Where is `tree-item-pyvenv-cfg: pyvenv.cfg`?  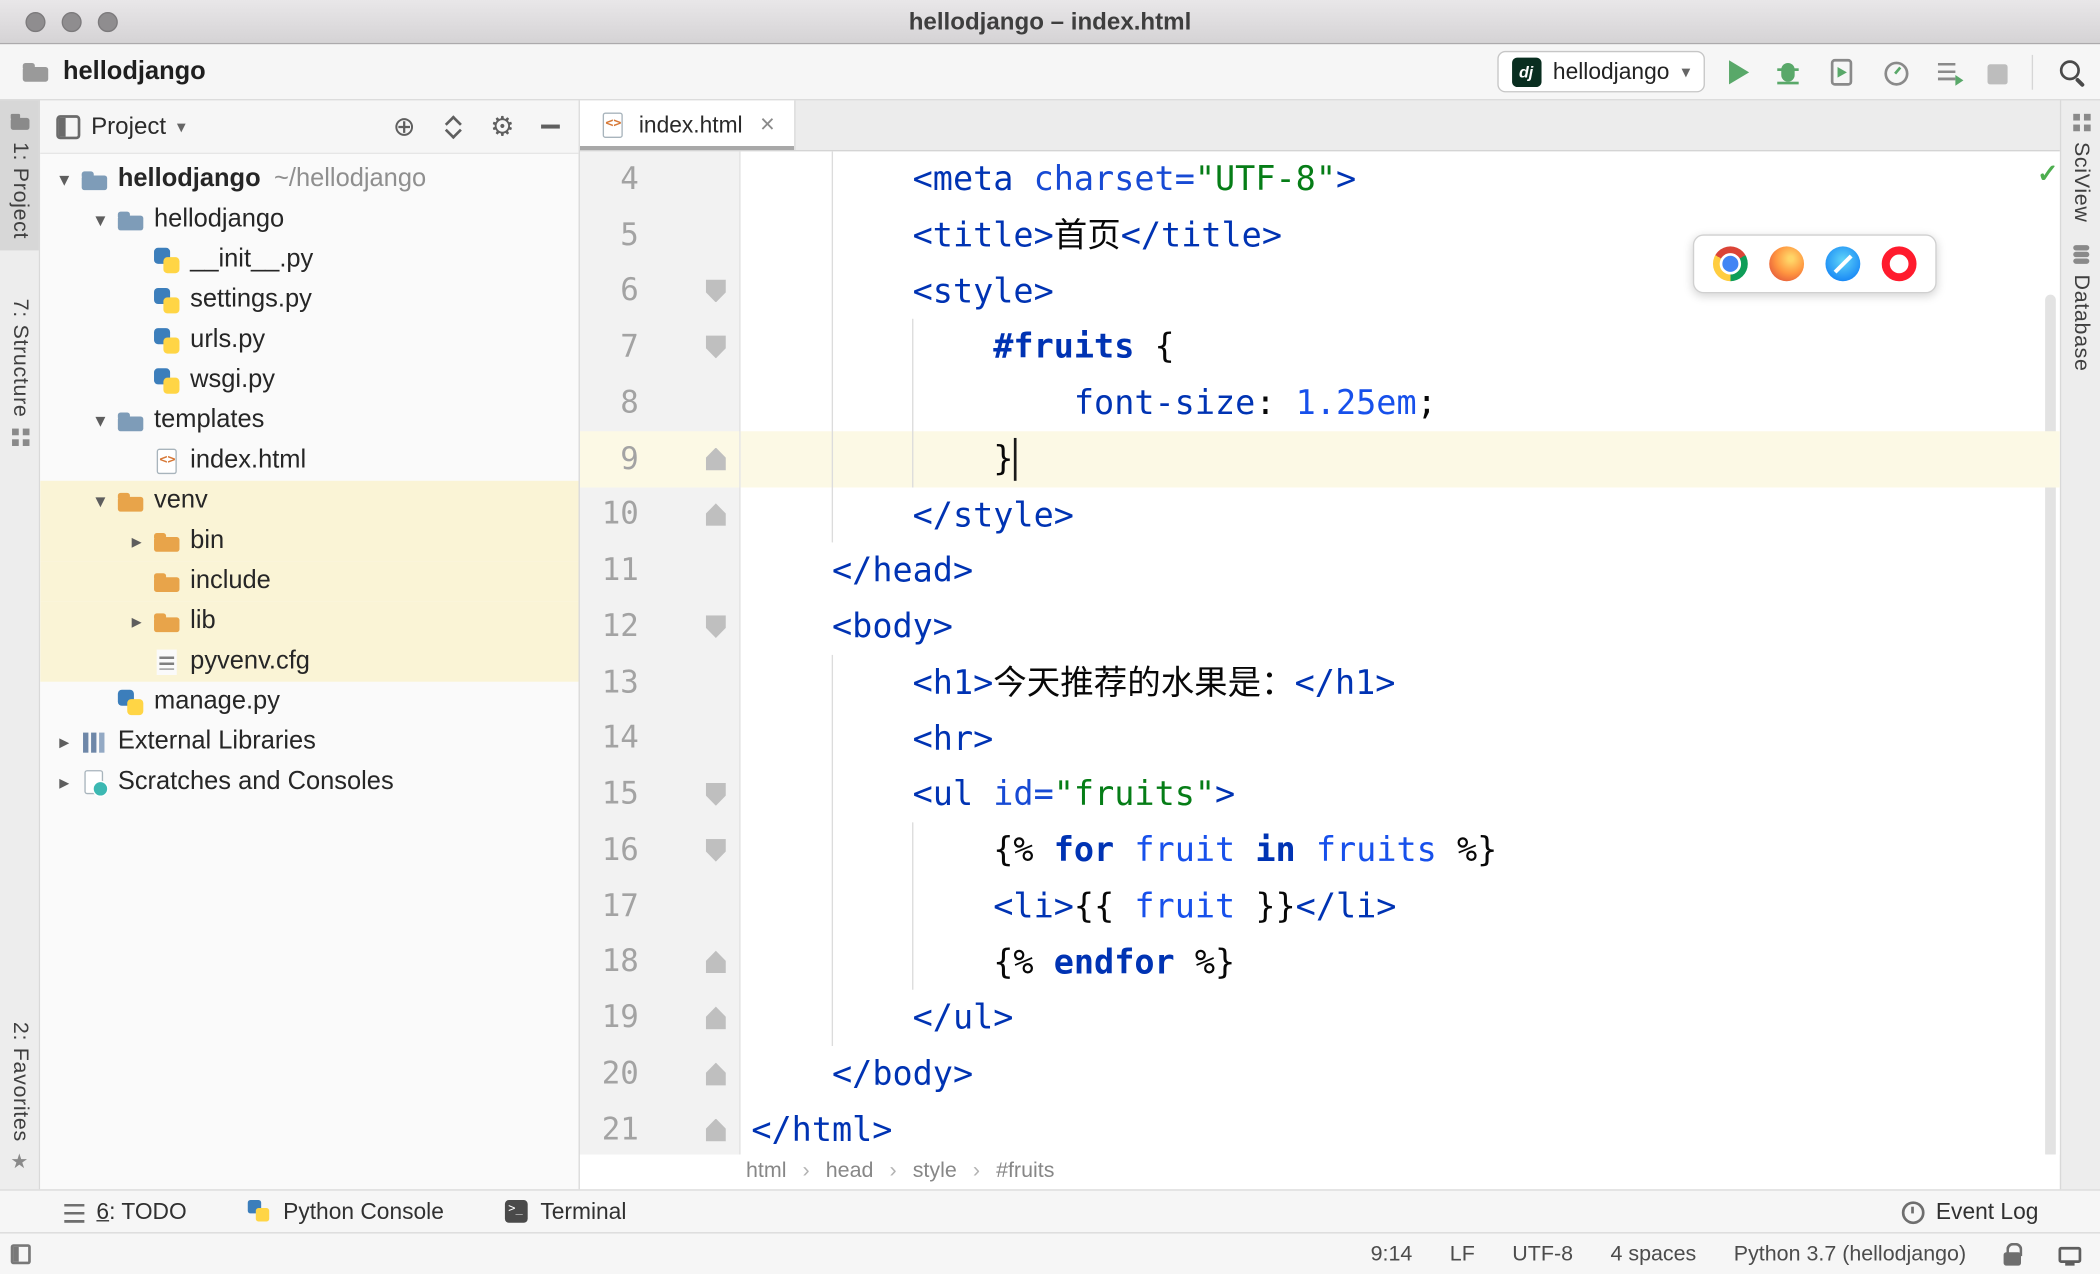 tree-item-pyvenv-cfg: pyvenv.cfg is located at coordinates (309, 661).